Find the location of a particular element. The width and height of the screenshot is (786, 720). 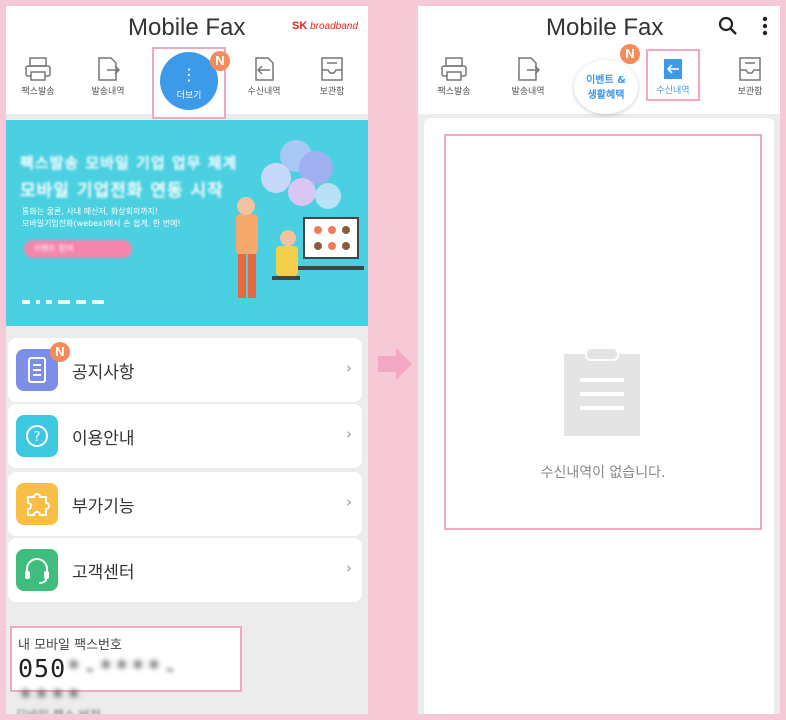

tab-label: 생활혜택 is located at coordinates (606, 95).